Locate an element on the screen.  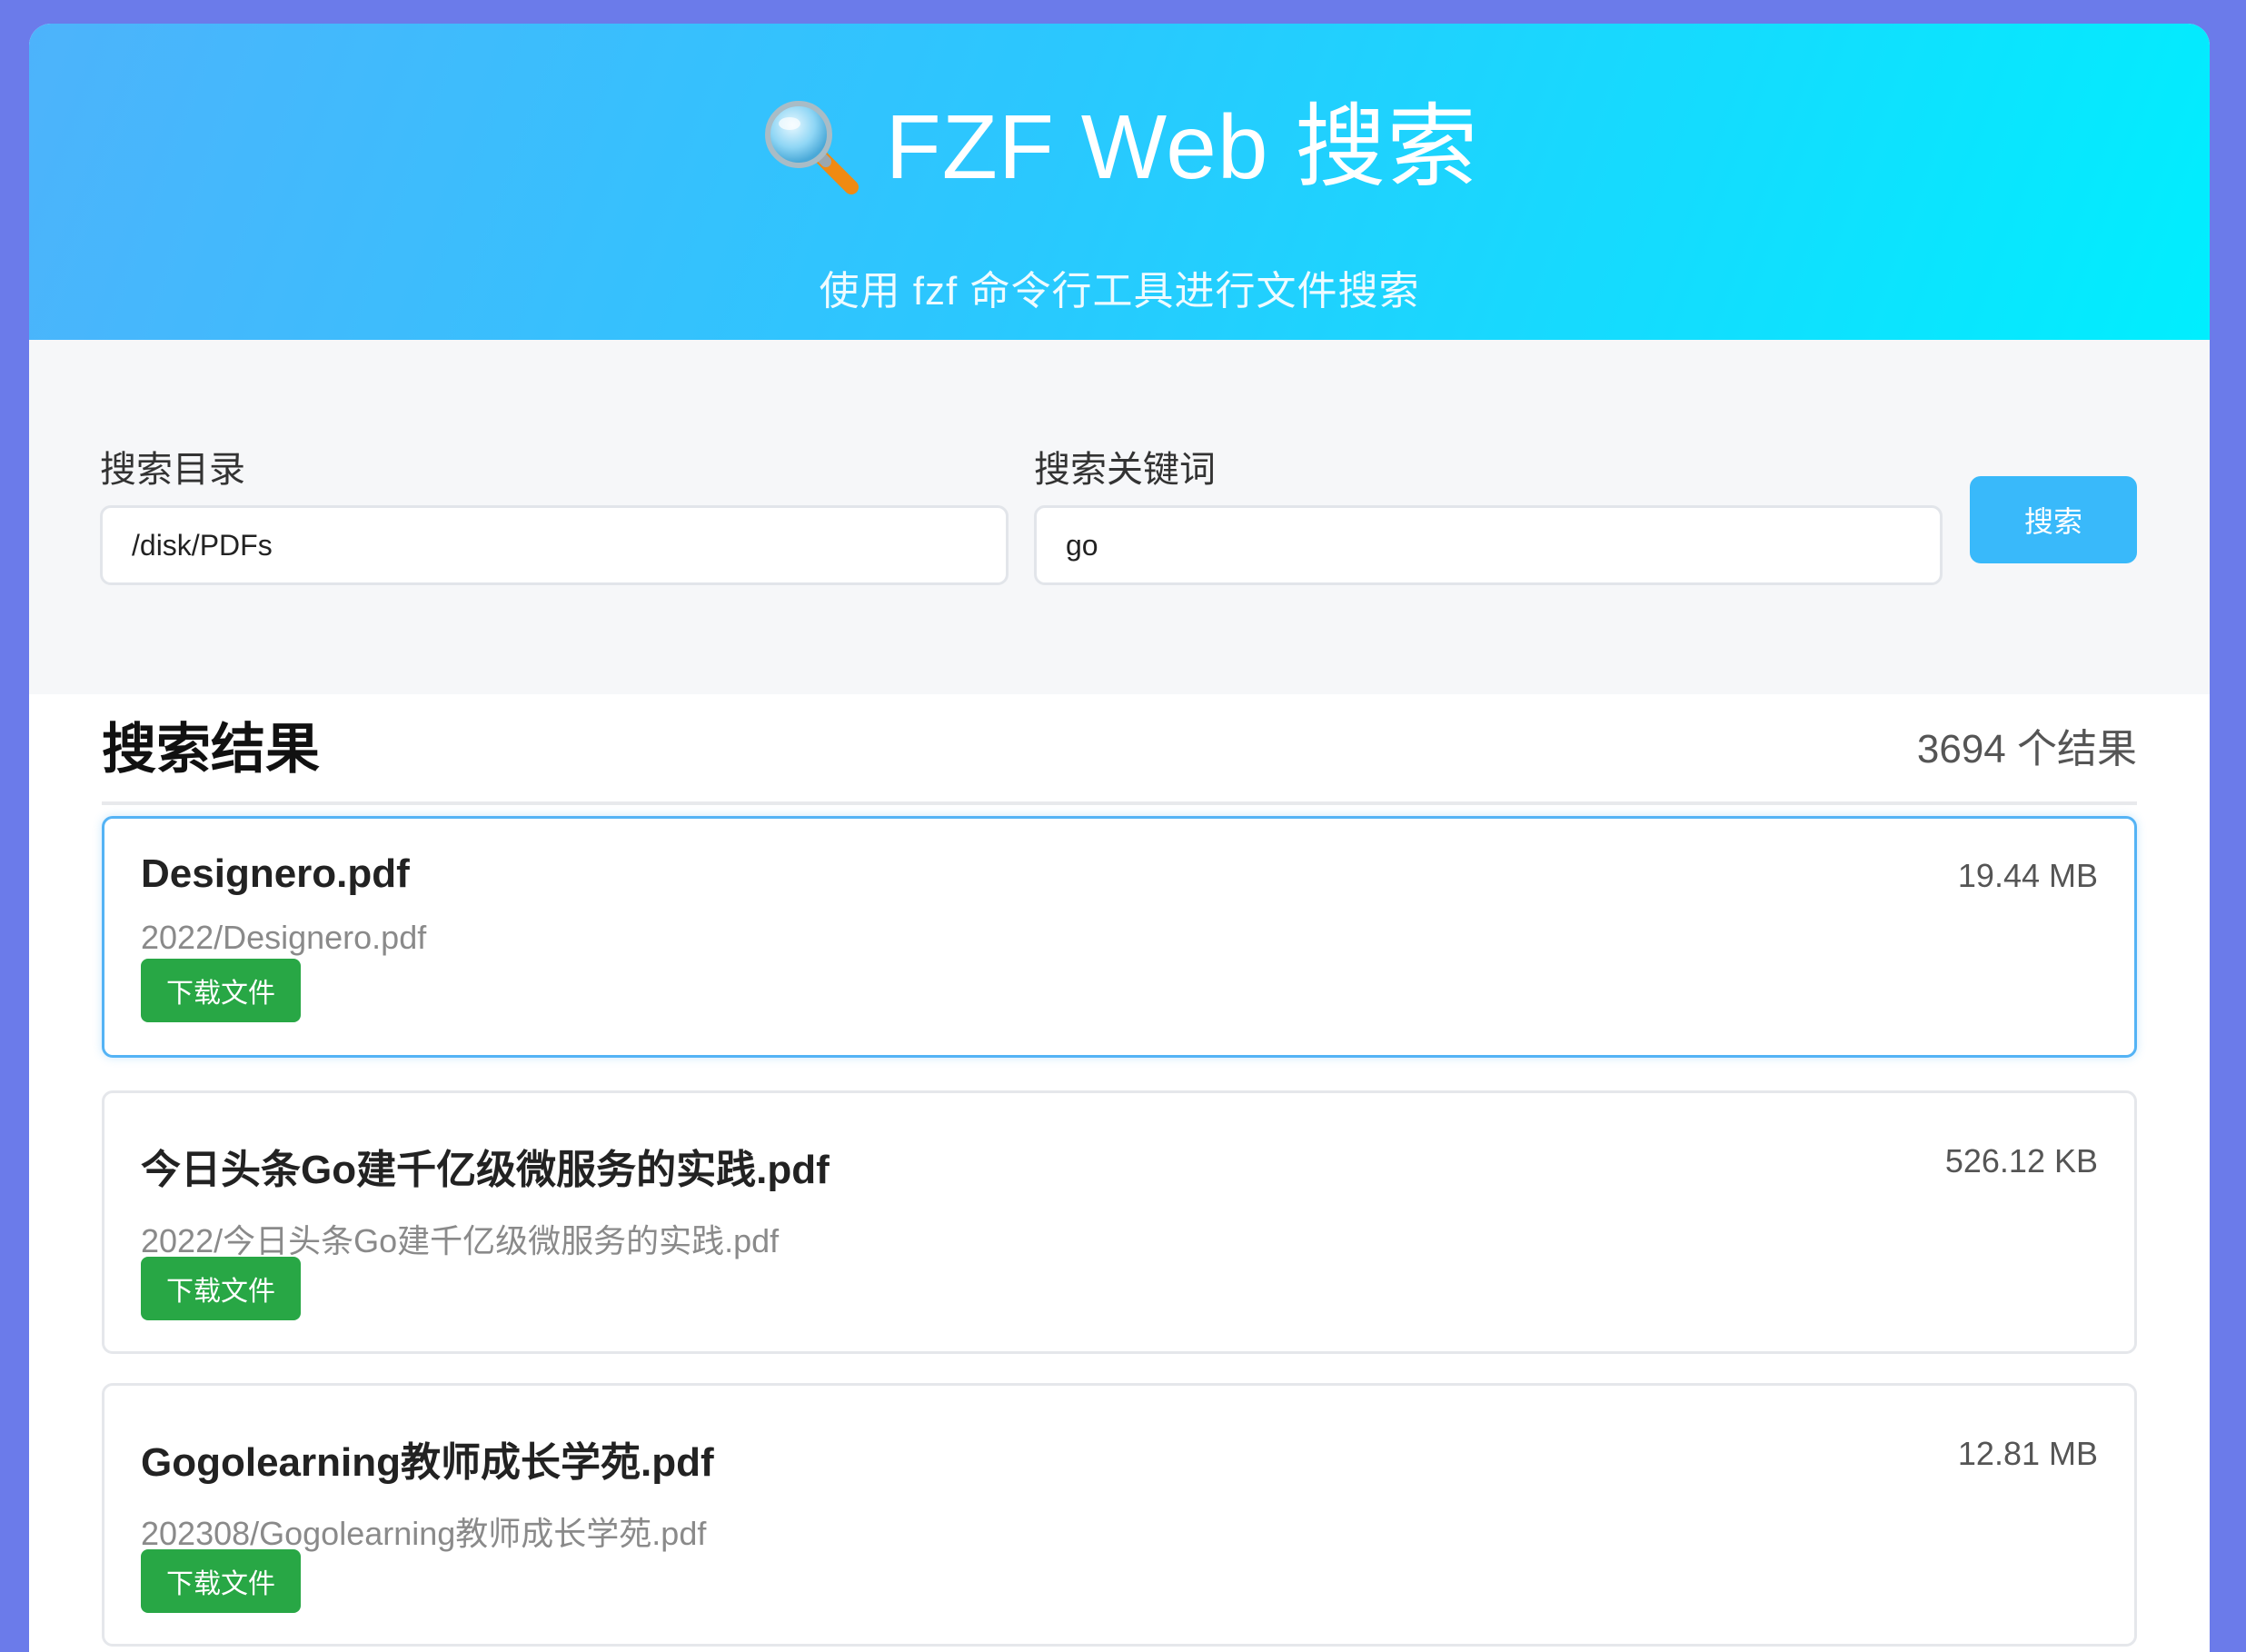
result-file-path: 202308/Gogolearning教师成长学苑.pdf is located at coordinates (424, 1533).